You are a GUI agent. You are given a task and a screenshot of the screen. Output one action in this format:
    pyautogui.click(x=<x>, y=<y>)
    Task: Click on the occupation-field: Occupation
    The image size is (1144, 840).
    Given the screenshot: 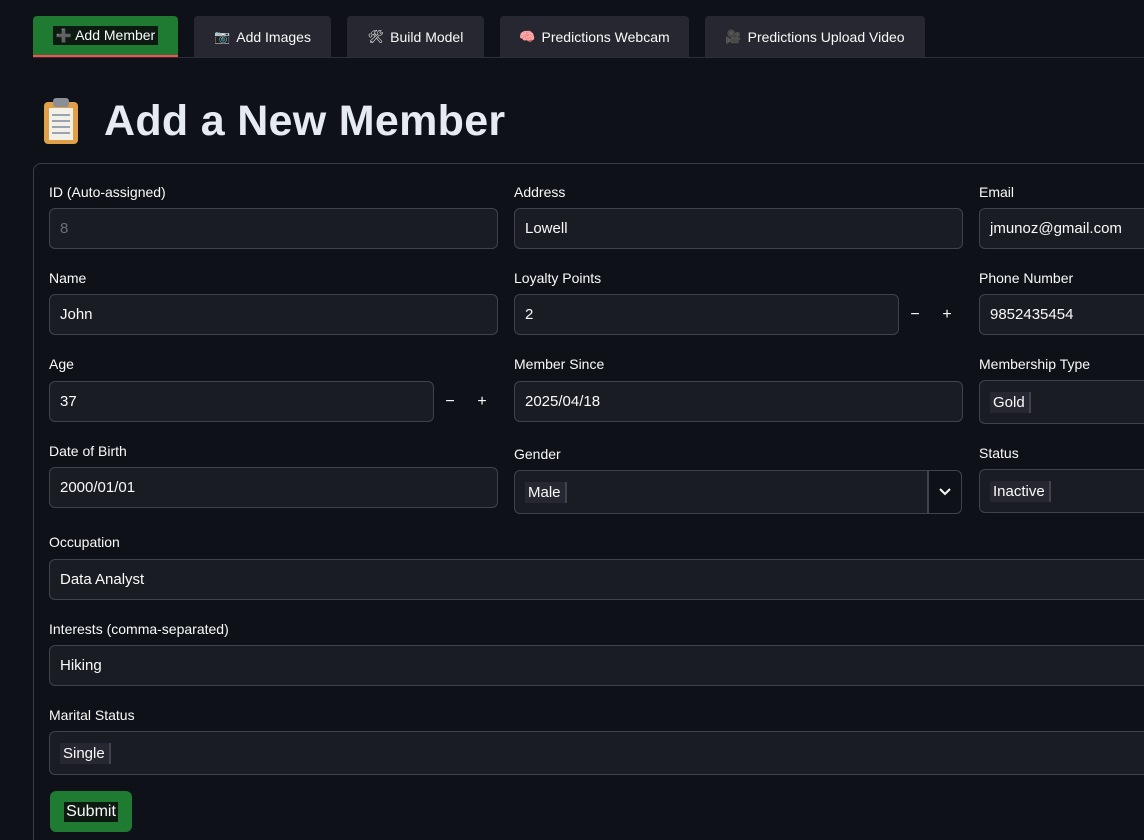 What is the action you would take?
    pyautogui.click(x=84, y=544)
    